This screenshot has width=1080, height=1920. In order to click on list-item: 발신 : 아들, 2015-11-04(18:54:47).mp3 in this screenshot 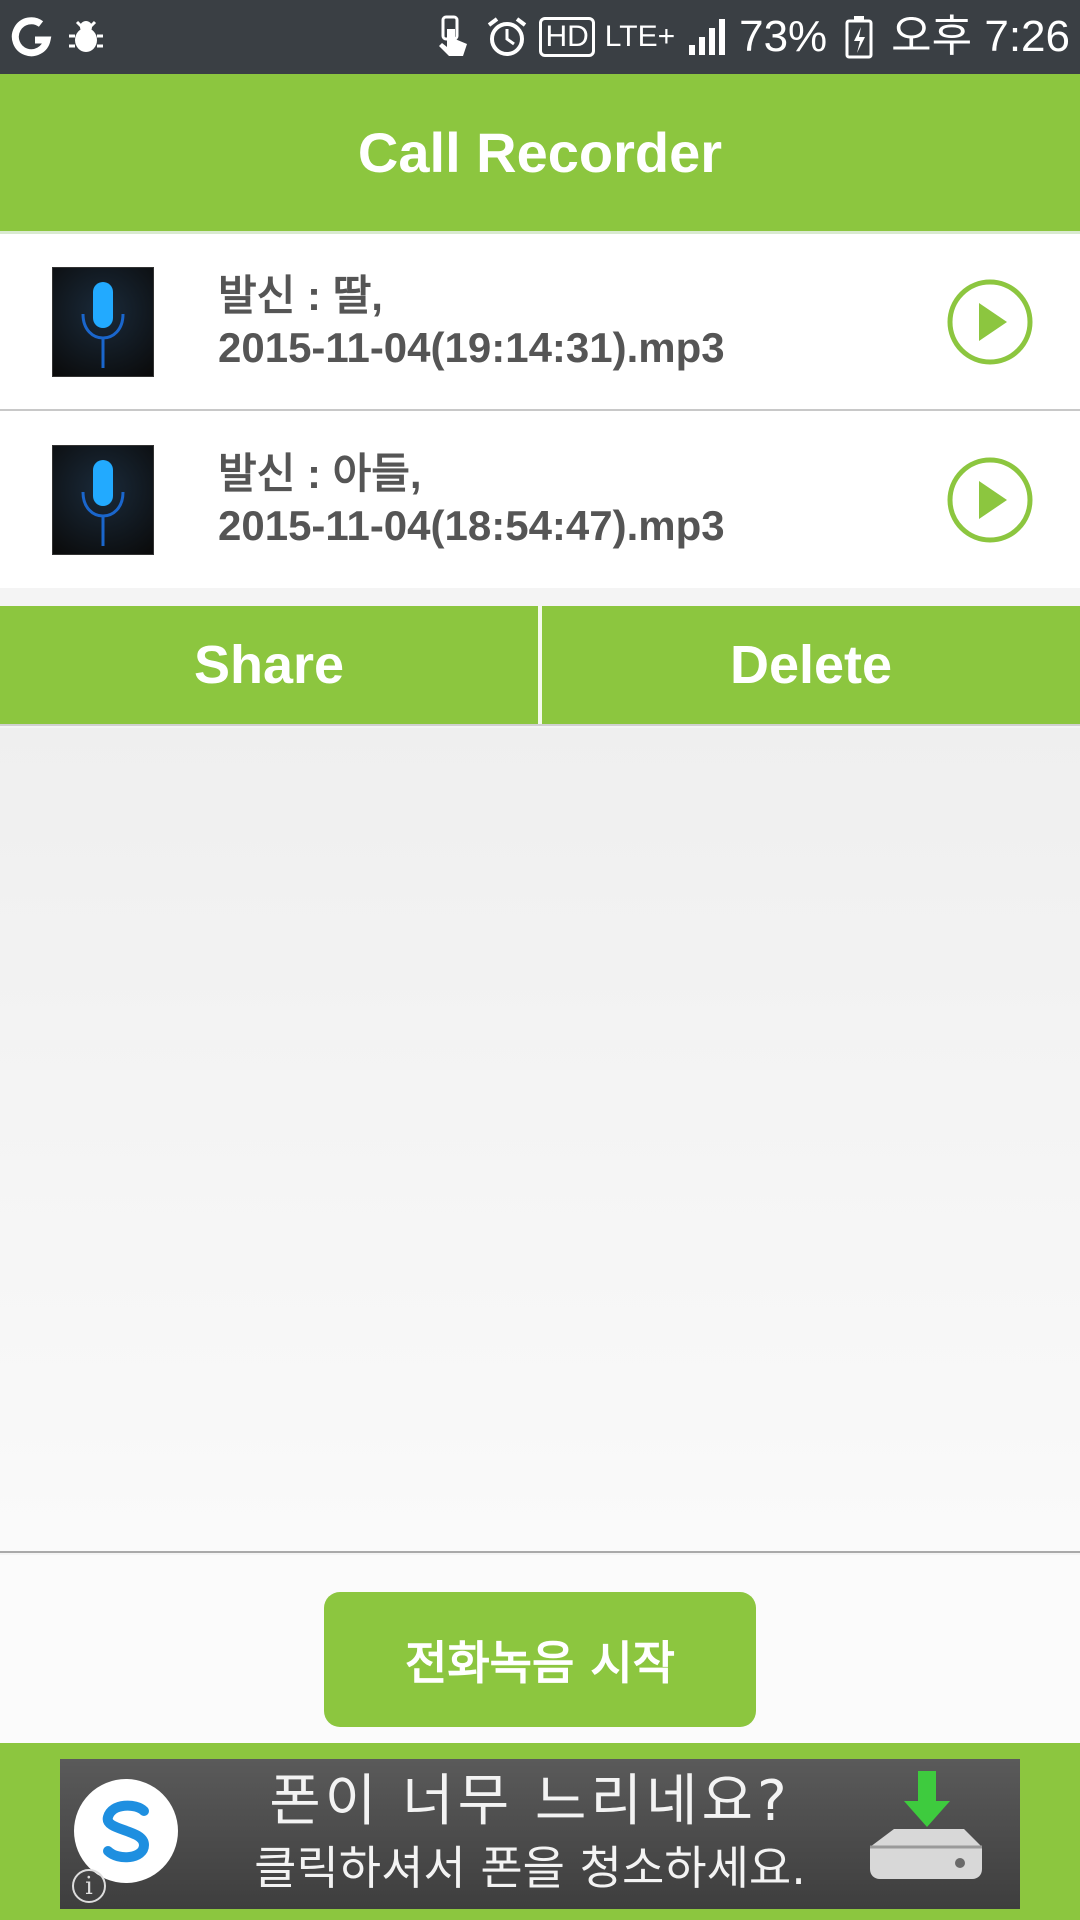, I will do `click(540, 499)`.